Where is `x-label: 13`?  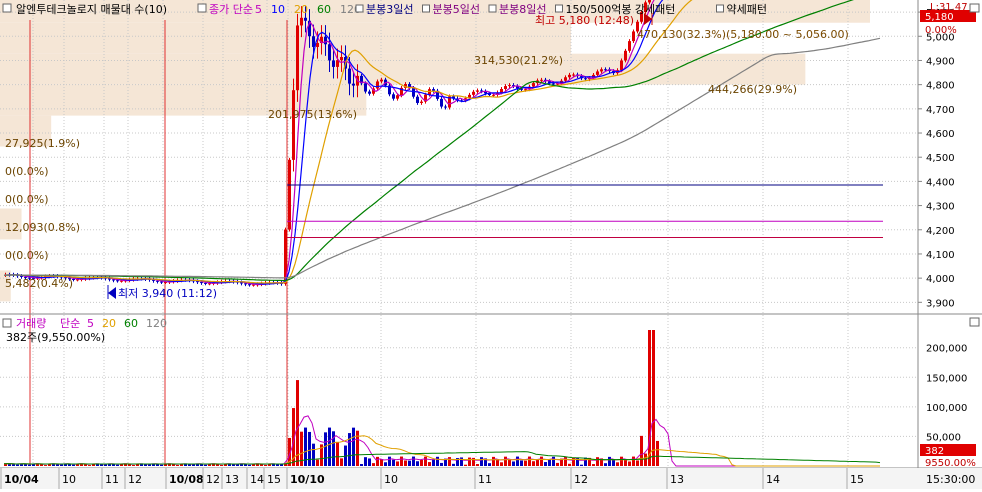 x-label: 13 is located at coordinates (677, 479).